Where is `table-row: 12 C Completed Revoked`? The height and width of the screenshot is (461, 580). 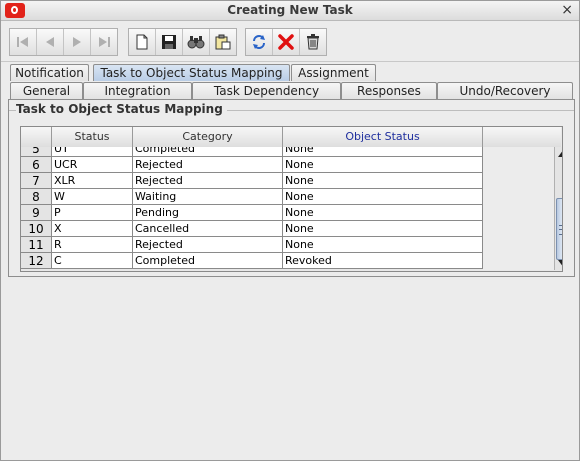
table-row: 12 C Completed Revoked is located at coordinates (252, 261).